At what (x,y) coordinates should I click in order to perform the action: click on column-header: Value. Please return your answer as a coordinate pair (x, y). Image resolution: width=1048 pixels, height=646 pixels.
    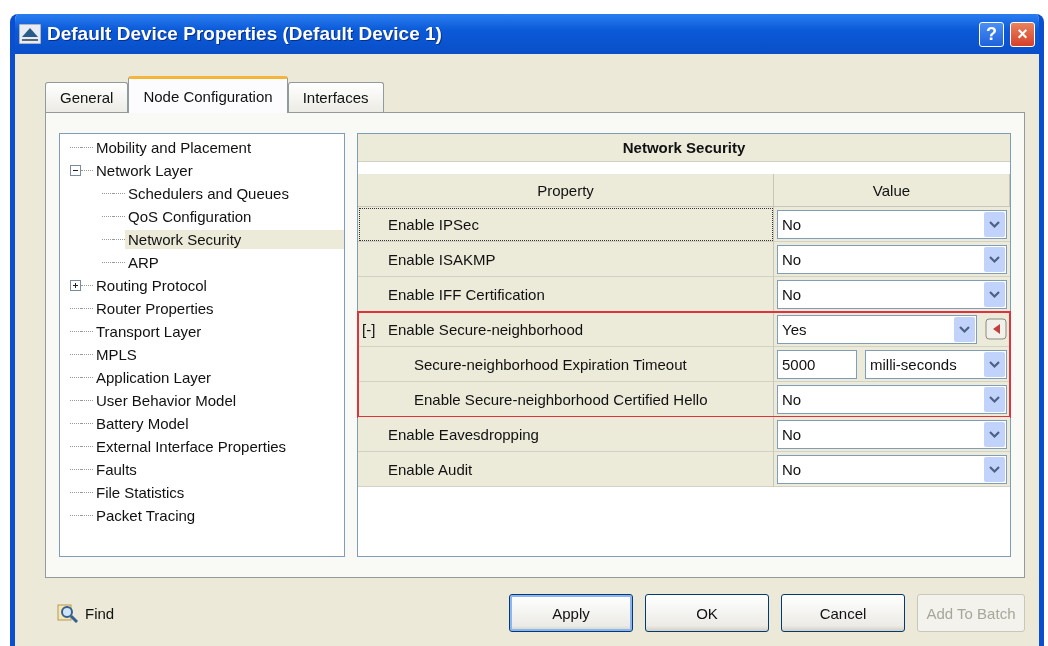
    Looking at the image, I should click on (892, 190).